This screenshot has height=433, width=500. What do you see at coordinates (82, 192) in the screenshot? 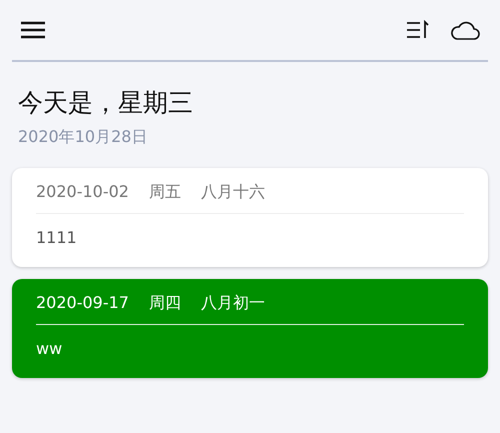
I see `entry-date: 2020-10-02` at bounding box center [82, 192].